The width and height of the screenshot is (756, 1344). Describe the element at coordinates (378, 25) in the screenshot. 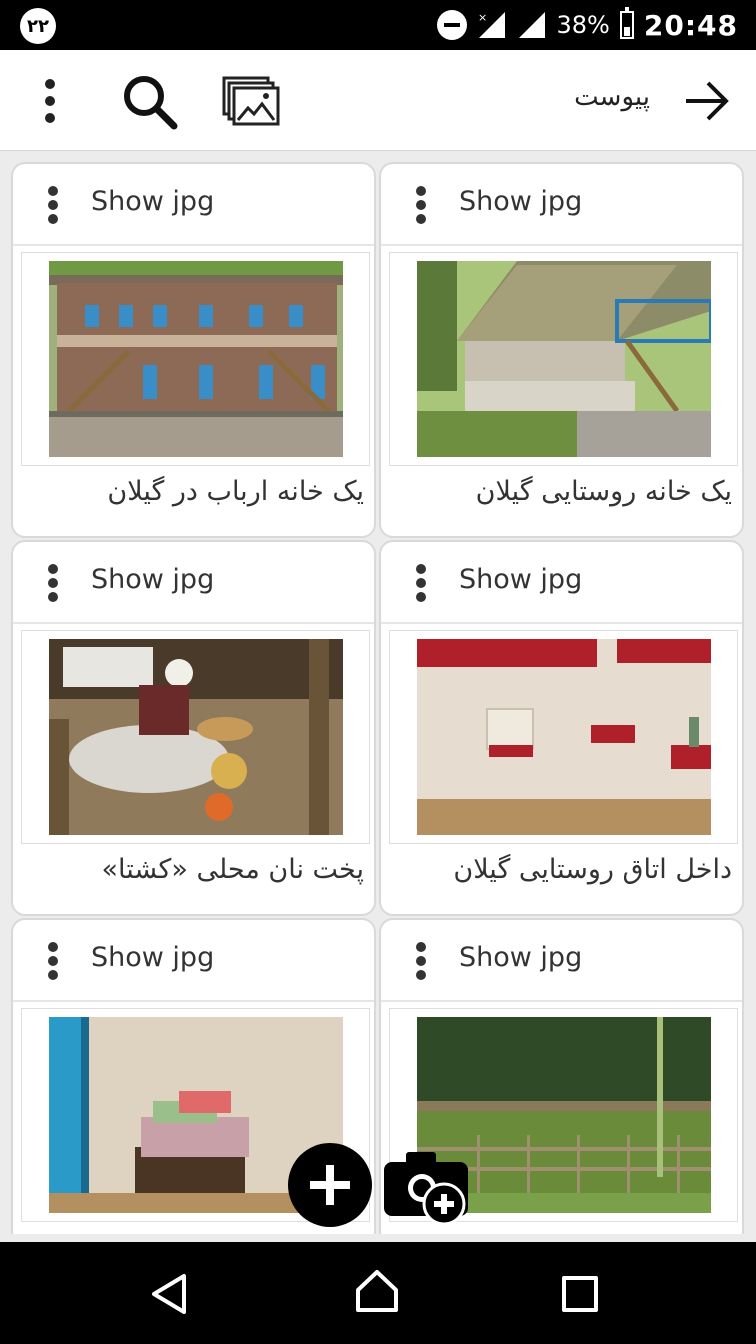

I see `status-bar: ۲۲ × 38% 20:48` at that location.